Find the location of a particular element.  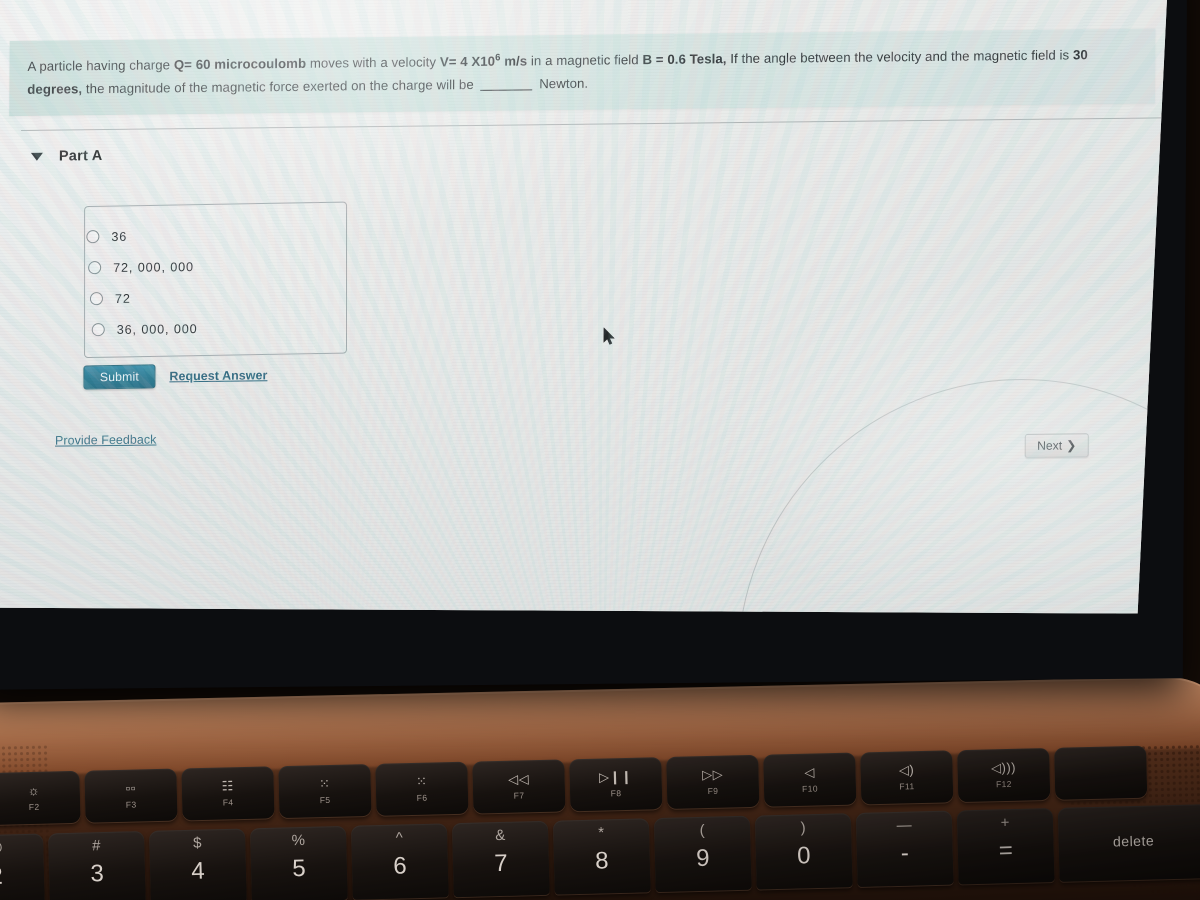

key-f12: ◁))) F12 is located at coordinates (1004, 775).